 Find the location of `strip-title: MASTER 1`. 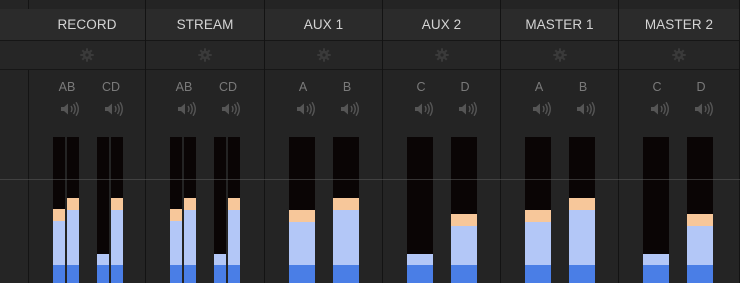

strip-title: MASTER 1 is located at coordinates (559, 25).